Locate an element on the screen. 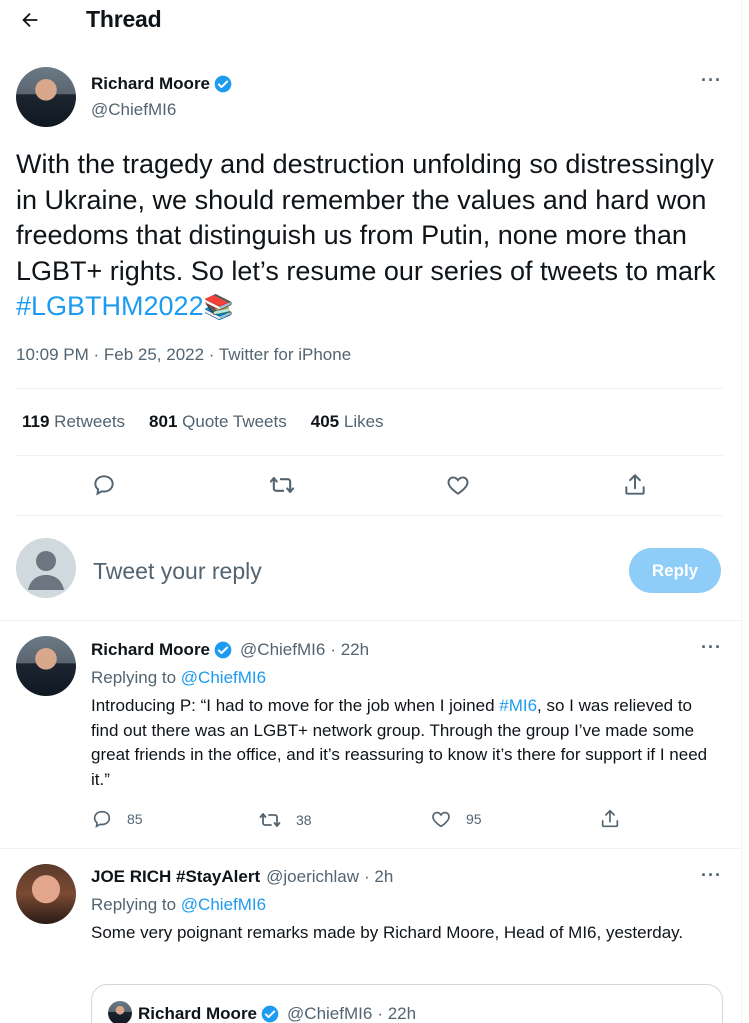 This screenshot has width=749, height=1023. reply-input: Tweet your reply is located at coordinates (177, 571).